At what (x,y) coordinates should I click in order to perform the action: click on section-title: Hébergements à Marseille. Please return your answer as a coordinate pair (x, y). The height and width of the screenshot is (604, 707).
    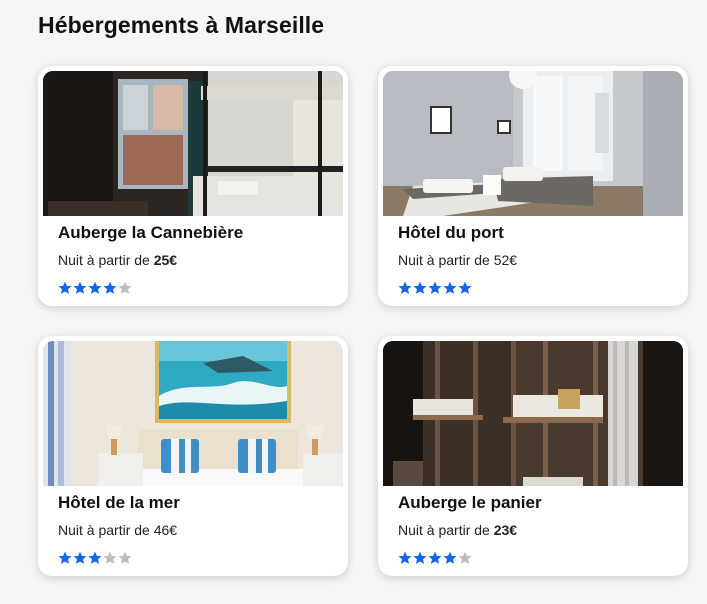
    Looking at the image, I should click on (181, 25).